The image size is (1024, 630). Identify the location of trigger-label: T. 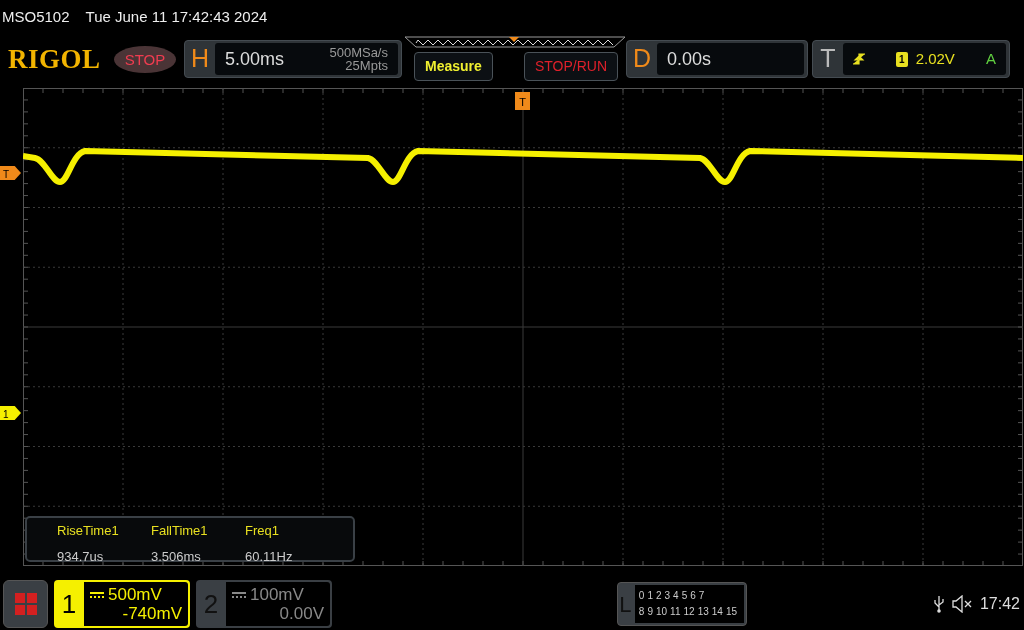
(828, 59).